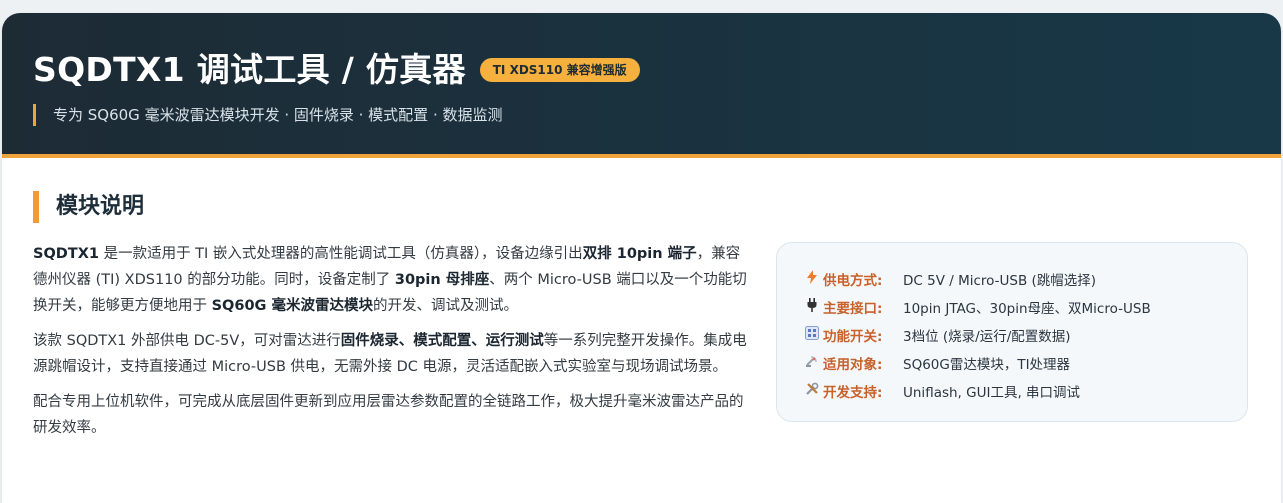 The width and height of the screenshot is (1283, 503). I want to click on spec-value: Uniflash, GUI工具, 串口调试, so click(992, 393).